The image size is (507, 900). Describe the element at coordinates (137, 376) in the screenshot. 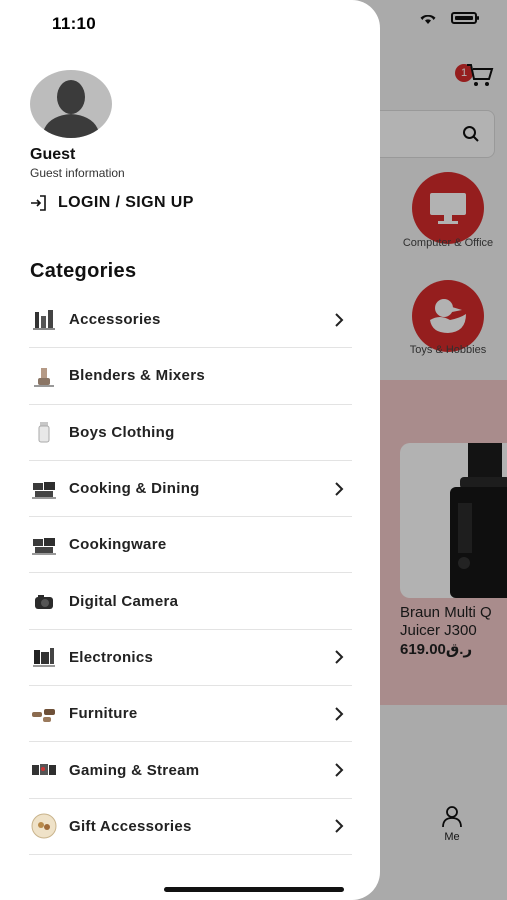

I see `category-label: Blenders & Mixers` at that location.